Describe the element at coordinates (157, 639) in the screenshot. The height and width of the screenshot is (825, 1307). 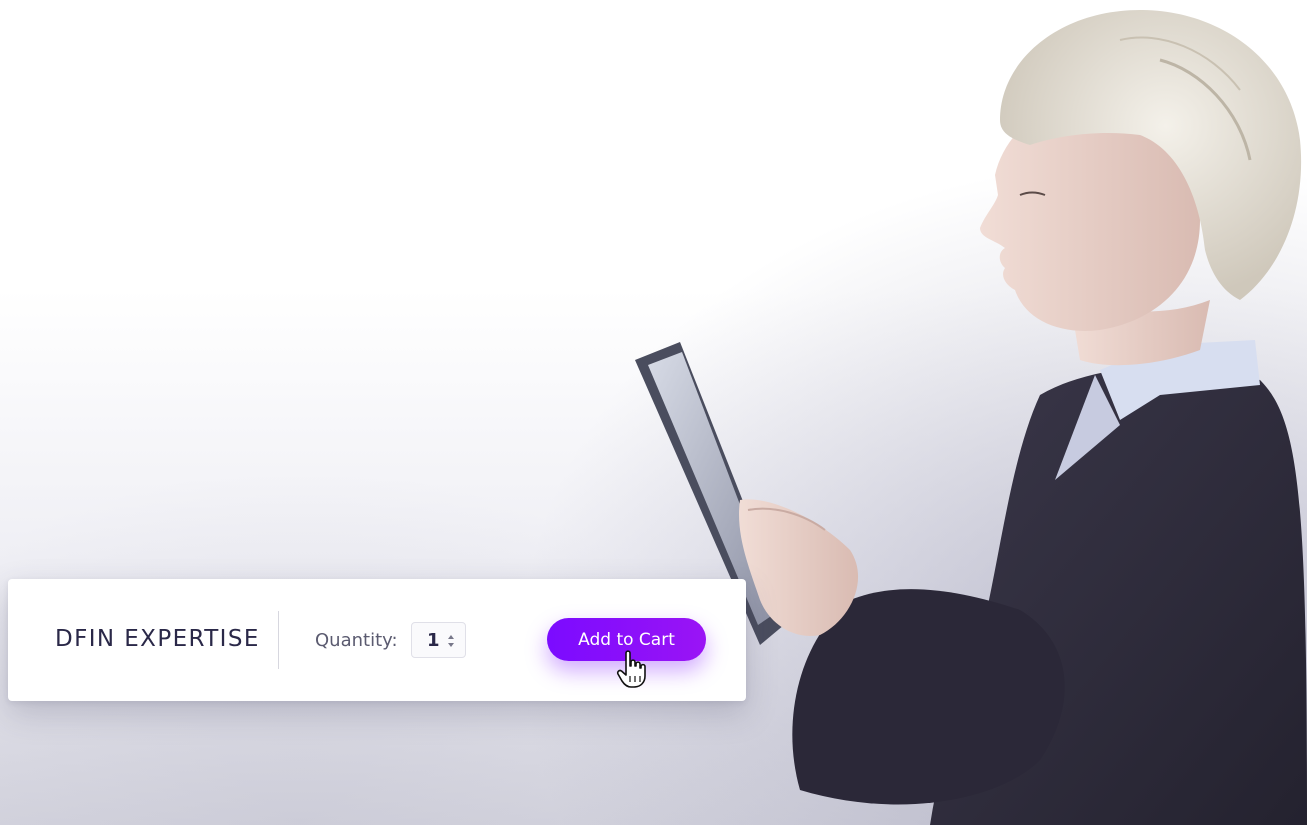
I see `product-title: DFIN EXPERTISE` at that location.